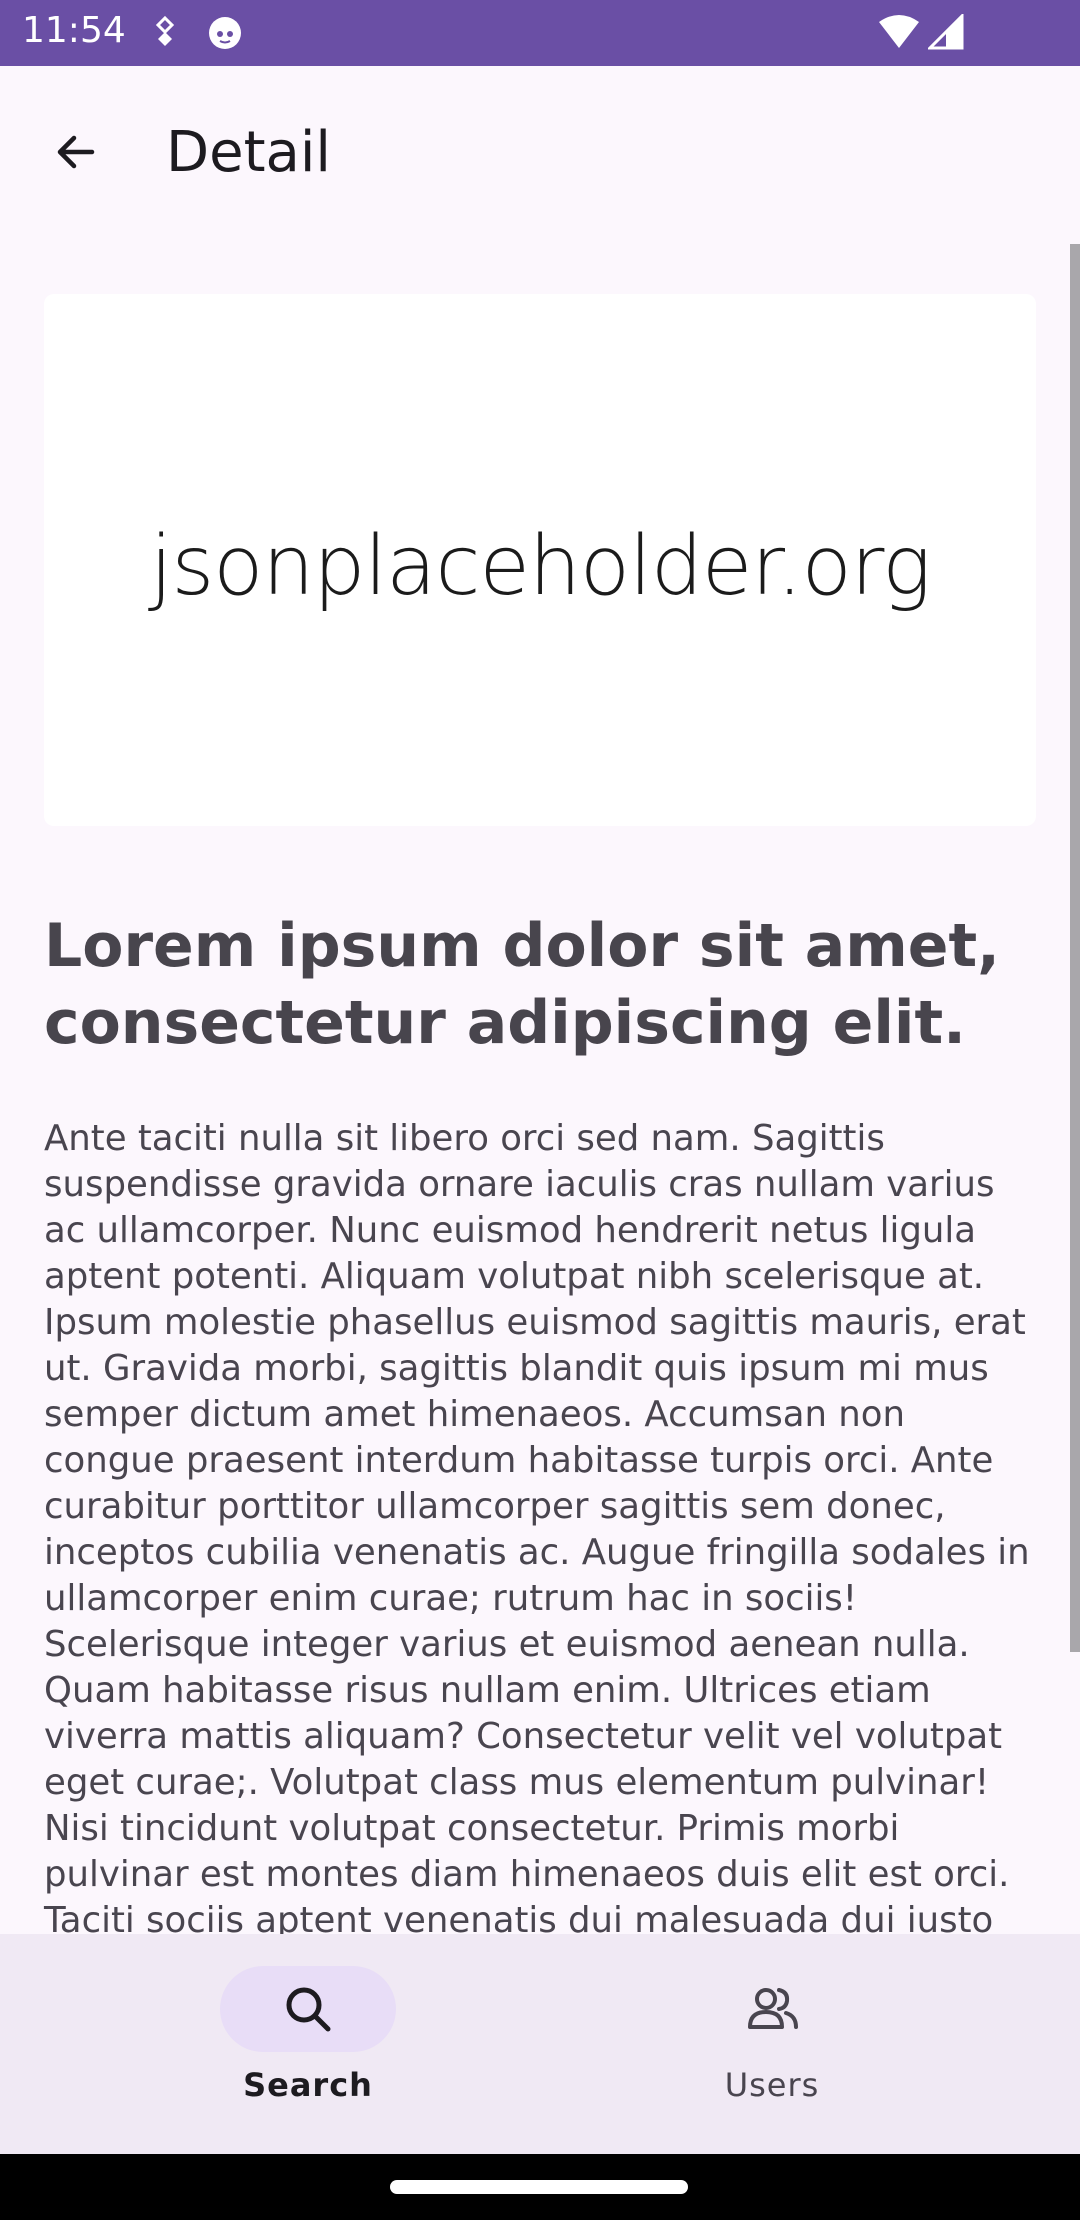 The height and width of the screenshot is (2220, 1080). I want to click on wifi-icon, so click(899, 34).